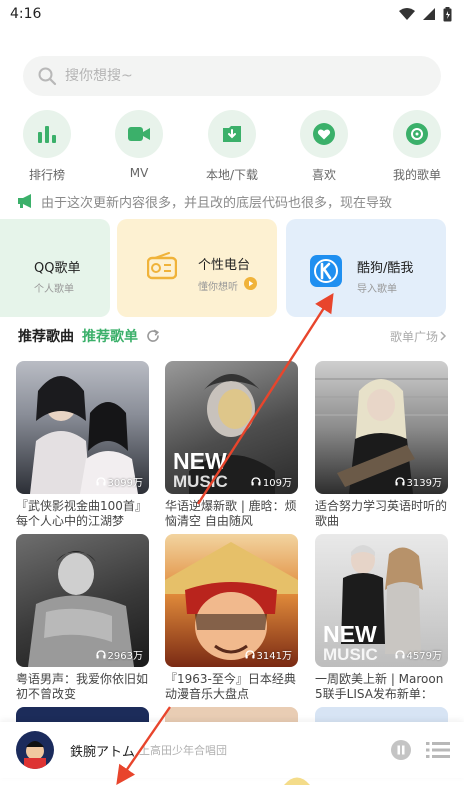 This screenshot has width=464, height=785. Describe the element at coordinates (324, 134) in the screenshot. I see `heart-icon` at that location.